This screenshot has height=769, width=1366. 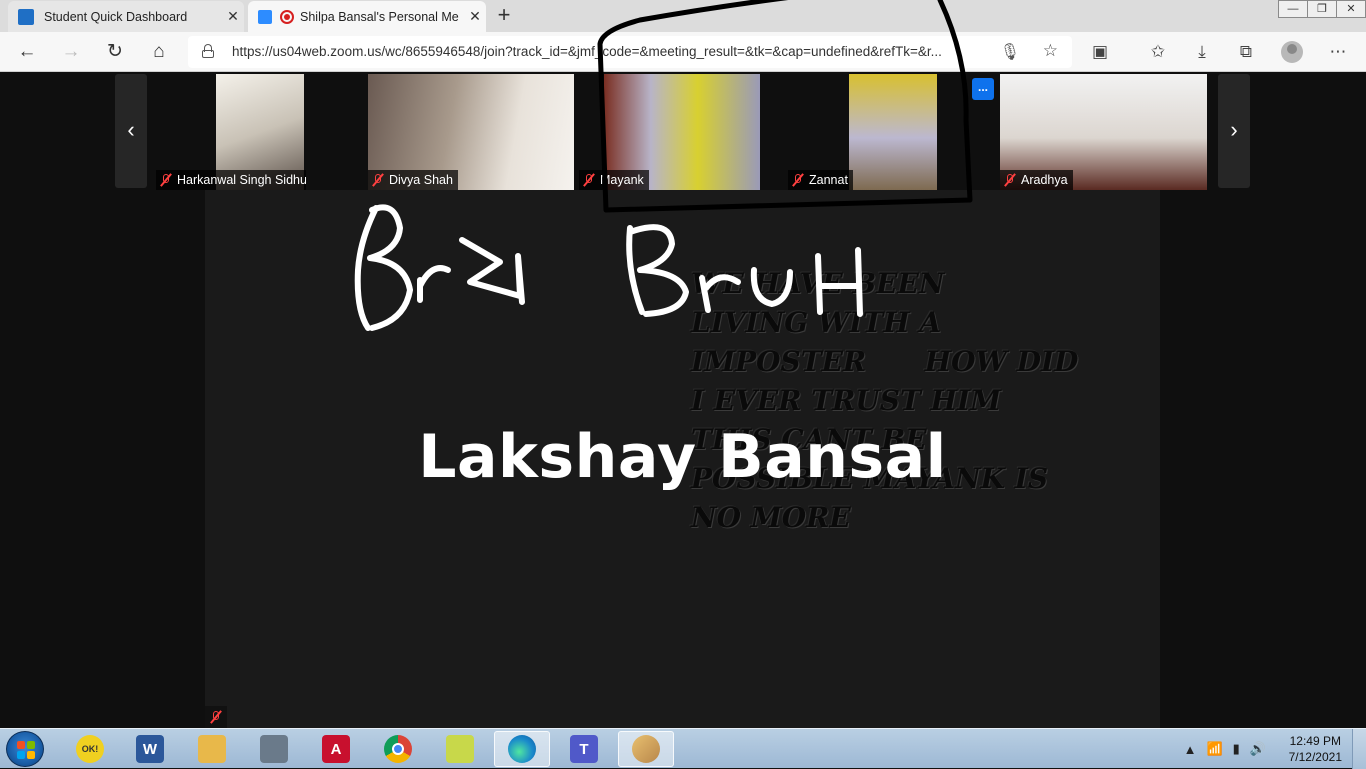 I want to click on microphone-icon: 🎙, so click(x=1010, y=52).